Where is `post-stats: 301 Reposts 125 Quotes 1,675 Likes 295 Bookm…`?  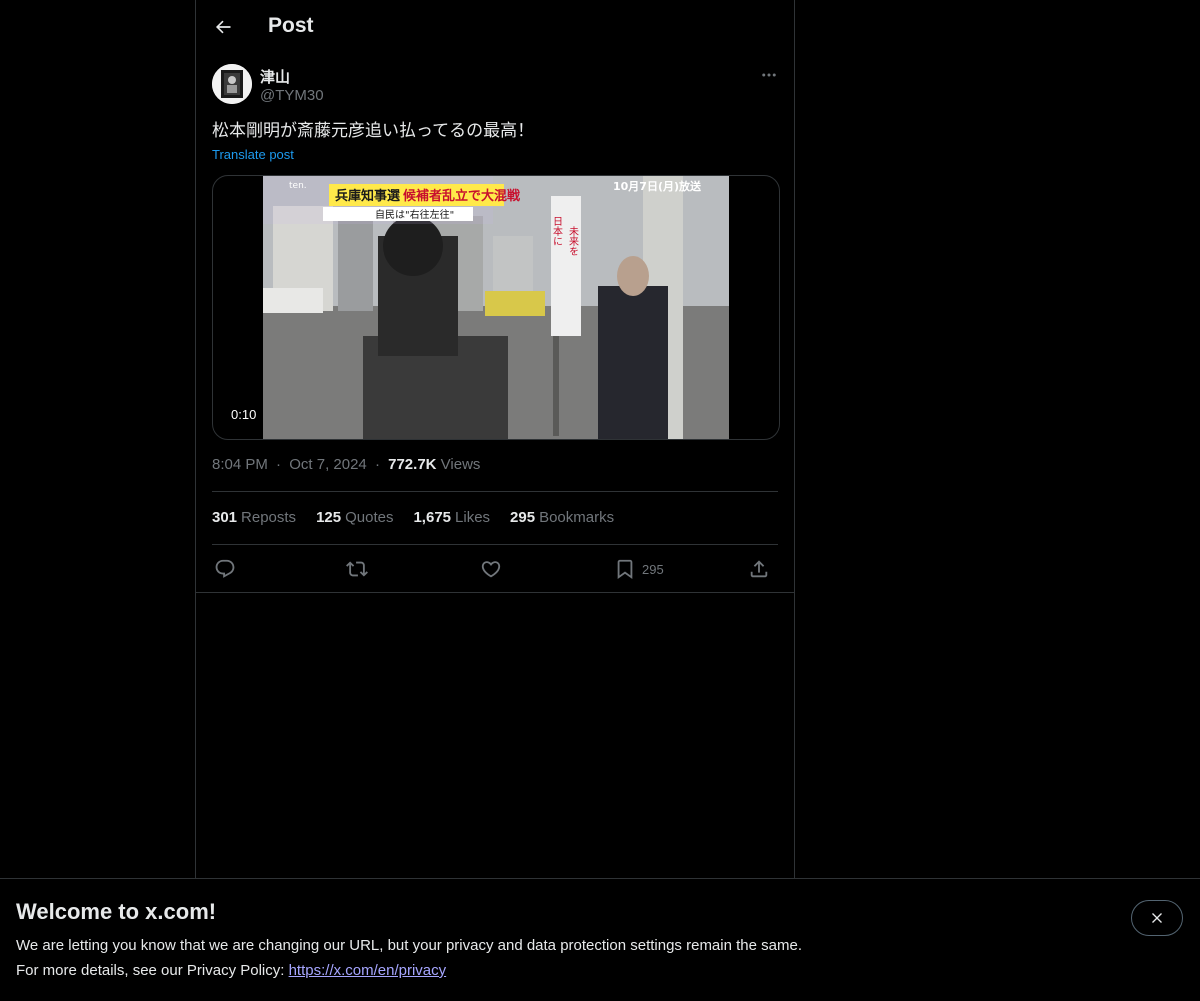 post-stats: 301 Reposts 125 Quotes 1,675 Likes 295 Bookm… is located at coordinates (413, 517).